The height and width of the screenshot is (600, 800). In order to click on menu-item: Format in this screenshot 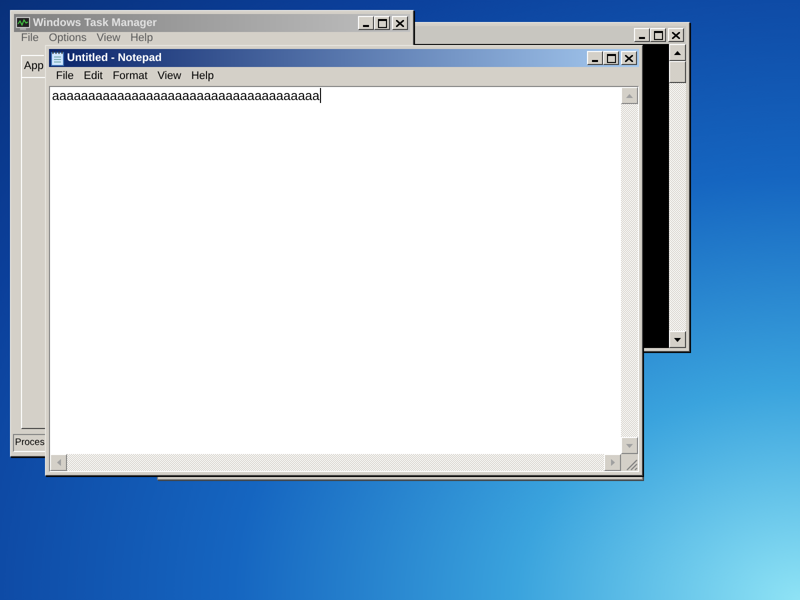, I will do `click(130, 76)`.